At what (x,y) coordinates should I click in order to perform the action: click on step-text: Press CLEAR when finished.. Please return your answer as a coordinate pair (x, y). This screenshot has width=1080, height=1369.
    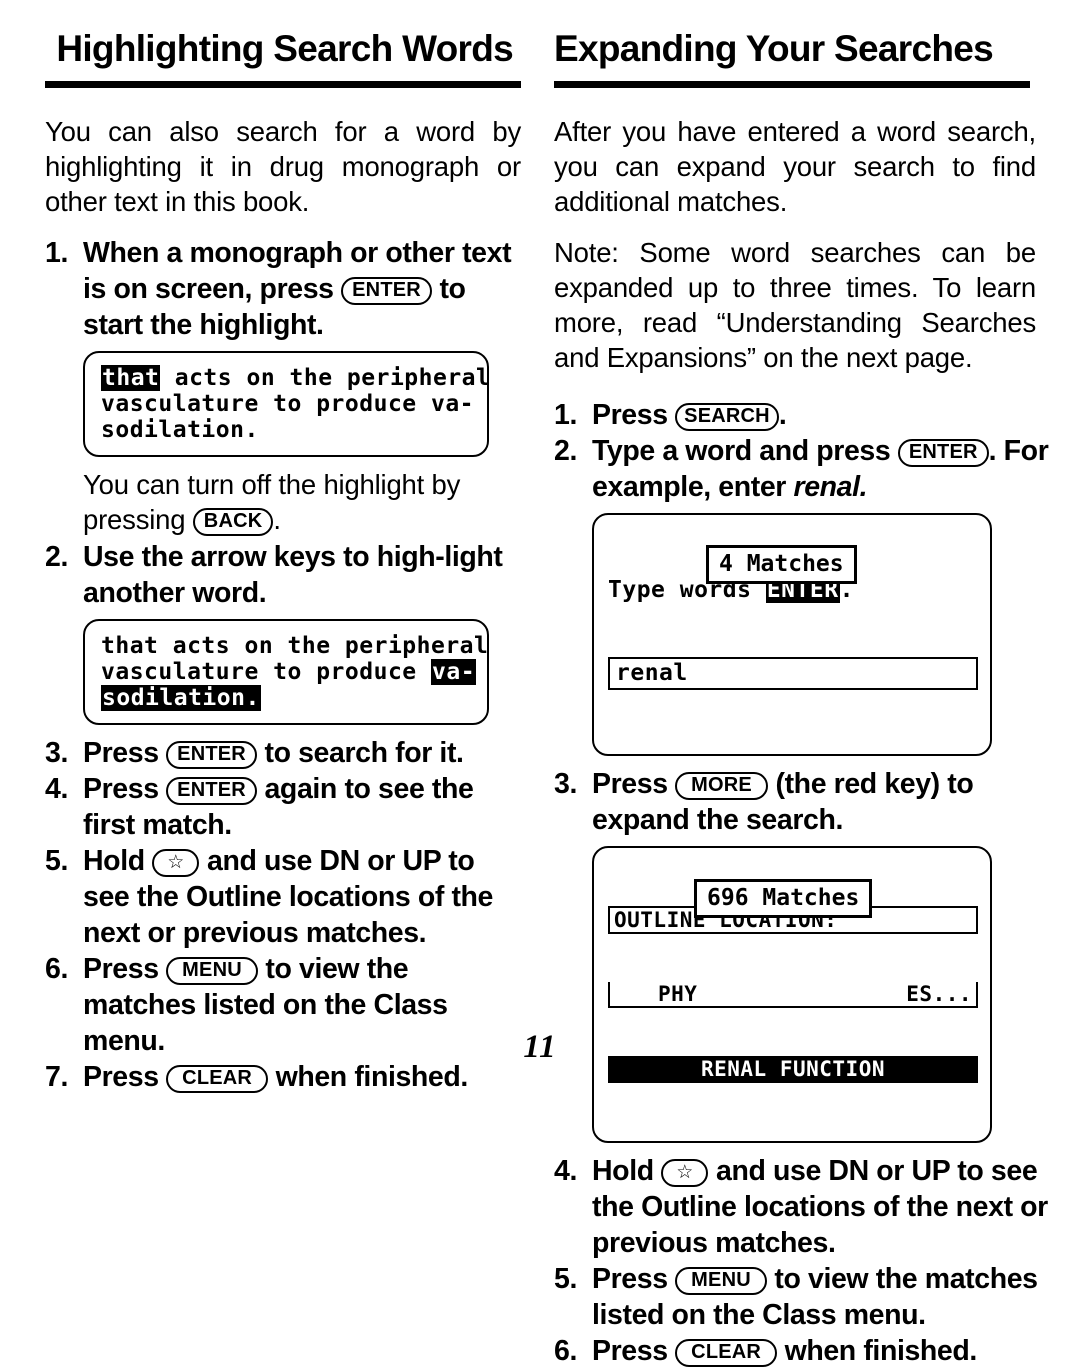
    Looking at the image, I should click on (822, 1351).